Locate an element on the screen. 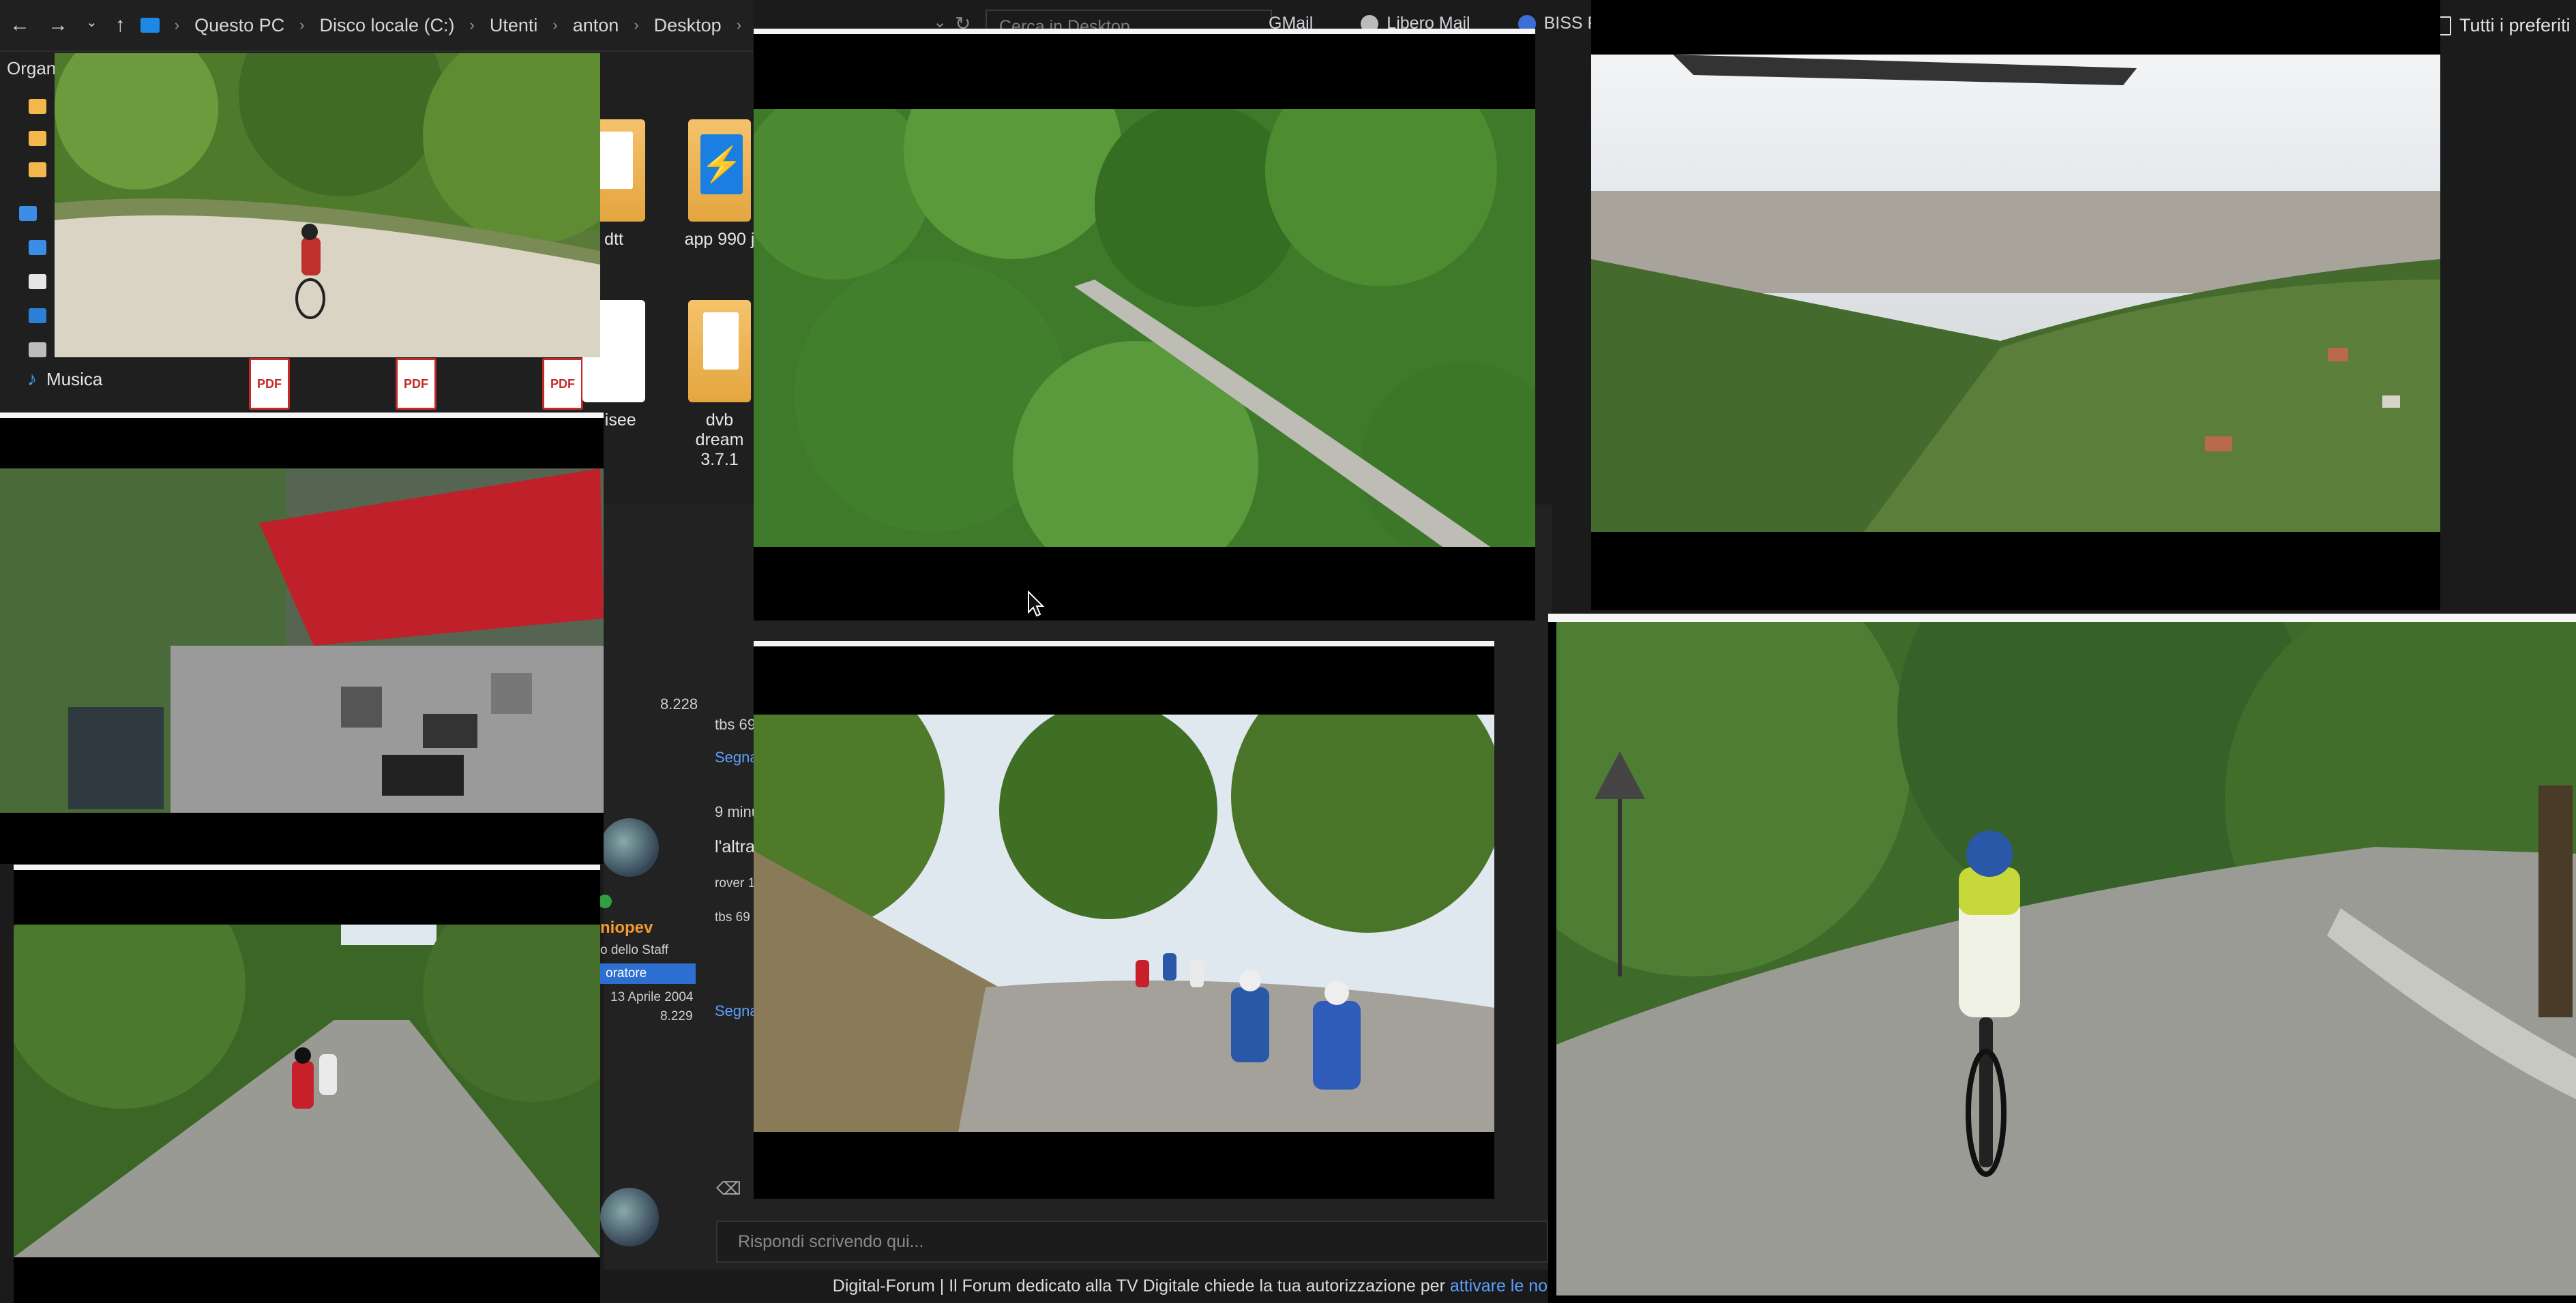 The width and height of the screenshot is (2576, 1303). video-window-peloton is located at coordinates (1124, 920).